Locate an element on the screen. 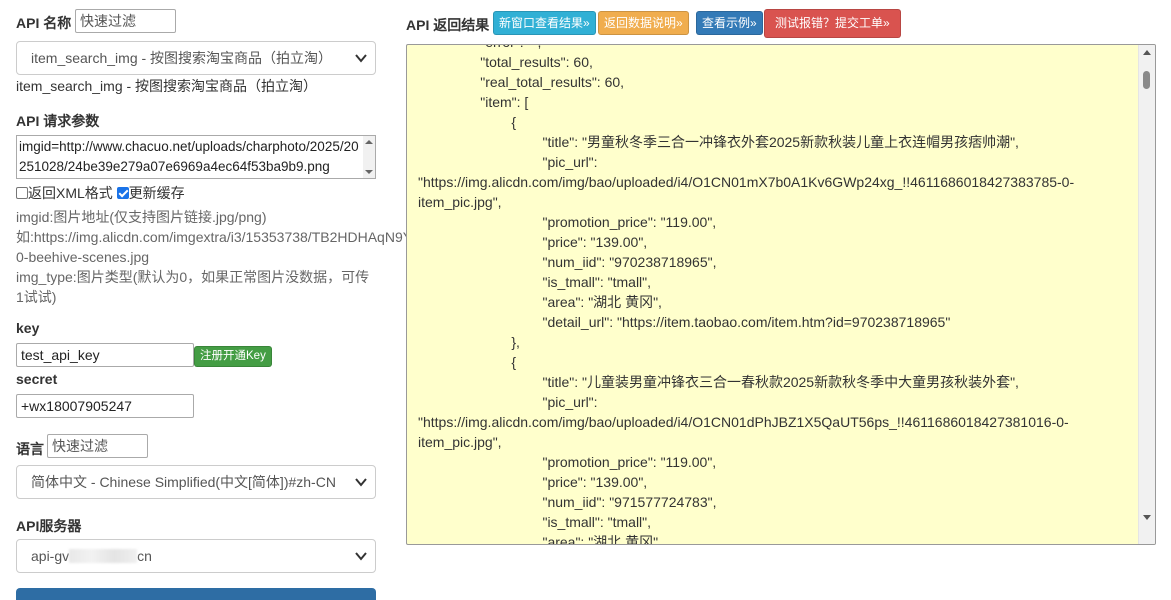  help-line: 0-beehive-scenes.jpg is located at coordinates (83, 257).